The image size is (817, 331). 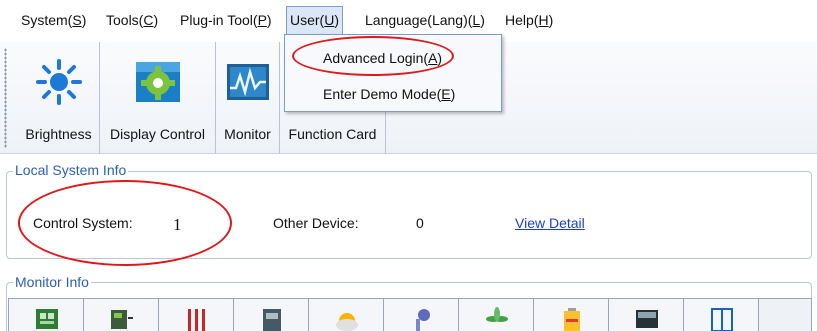 I want to click on fan-icon, so click(x=497, y=314).